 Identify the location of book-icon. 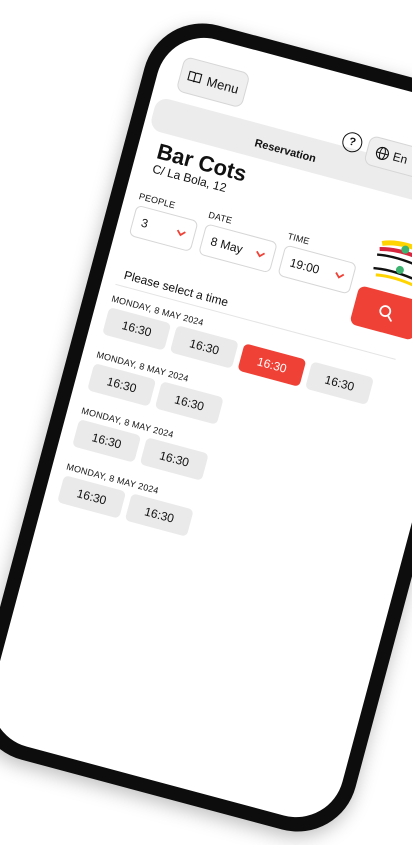
(195, 77).